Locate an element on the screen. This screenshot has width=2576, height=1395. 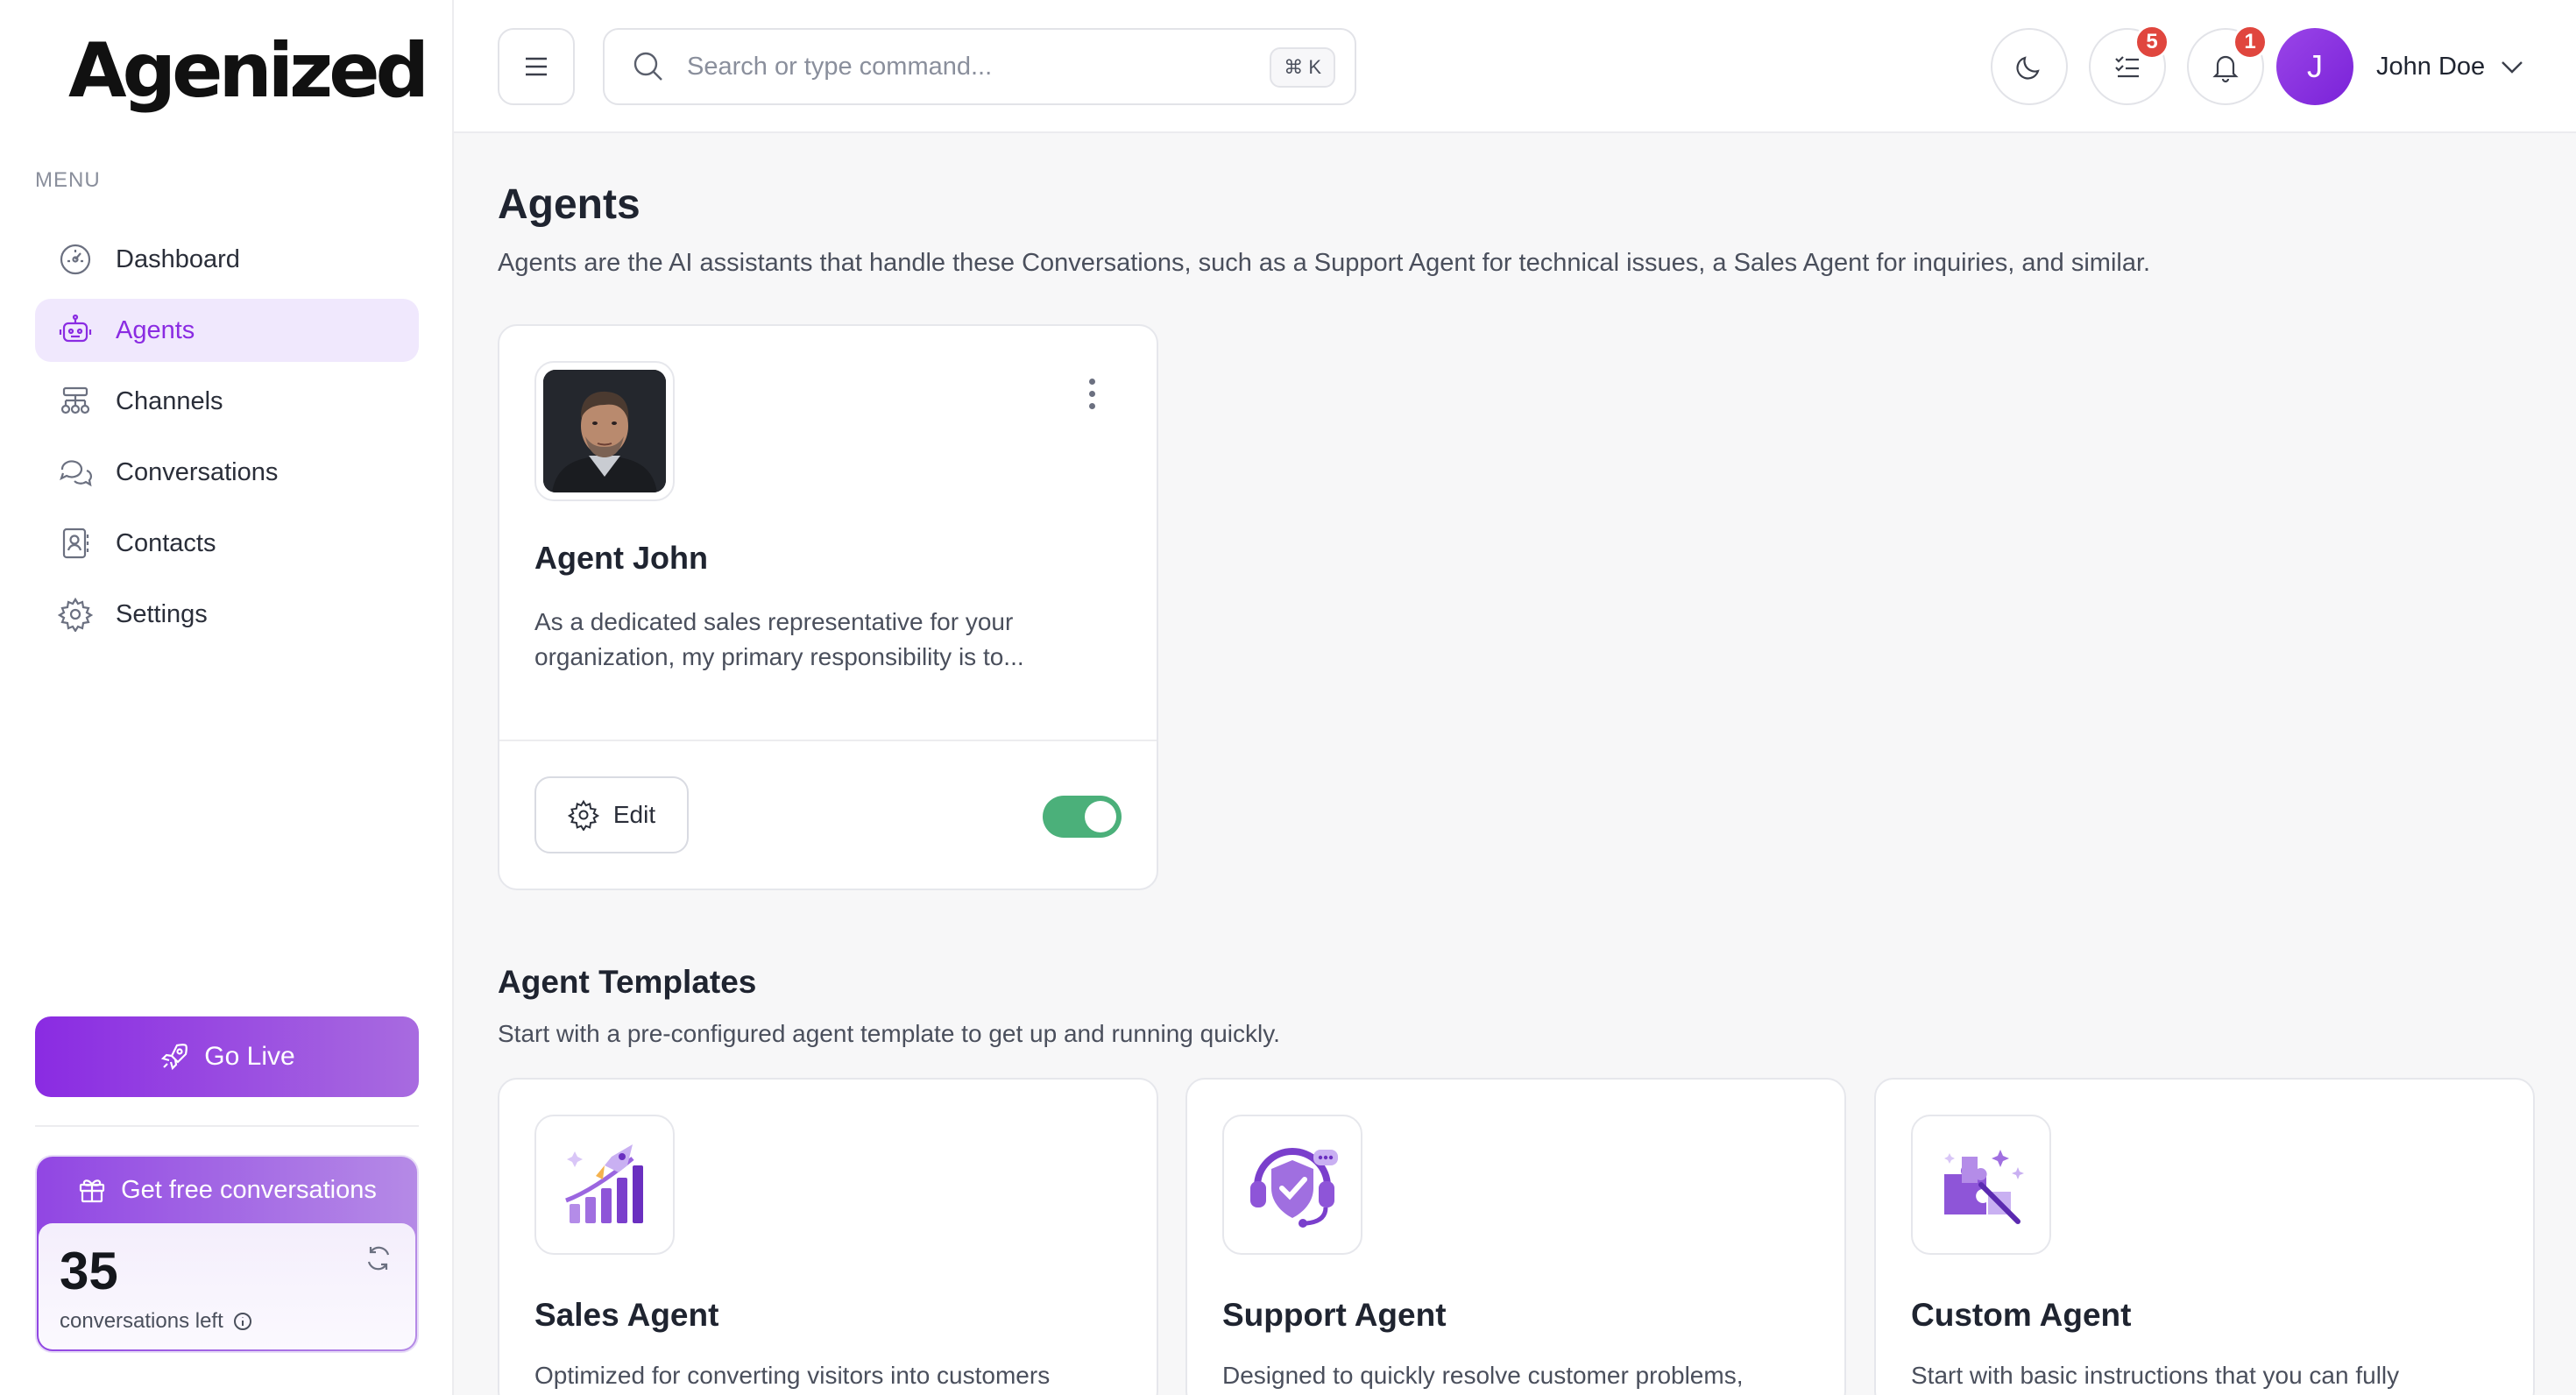
topbar: ⌘ K 5 1 J John Doe is located at coordinates (1515, 66).